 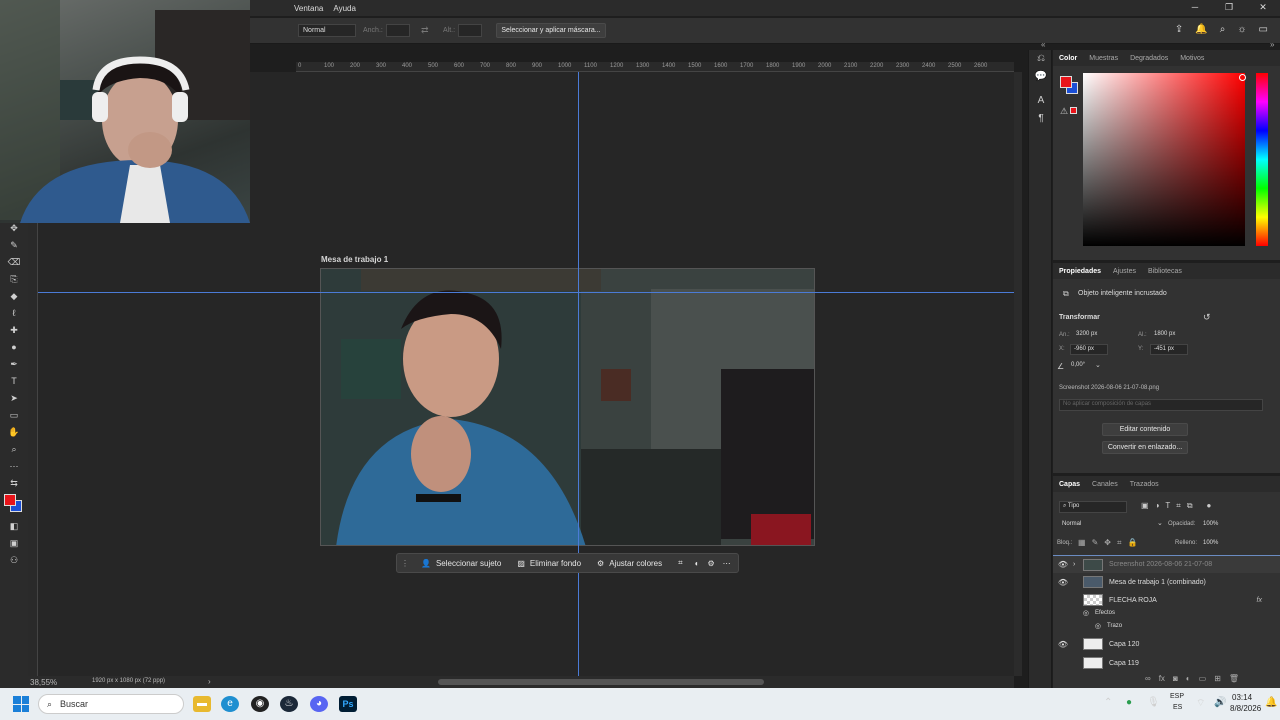 I want to click on picker-cursor, so click(x=1242, y=77).